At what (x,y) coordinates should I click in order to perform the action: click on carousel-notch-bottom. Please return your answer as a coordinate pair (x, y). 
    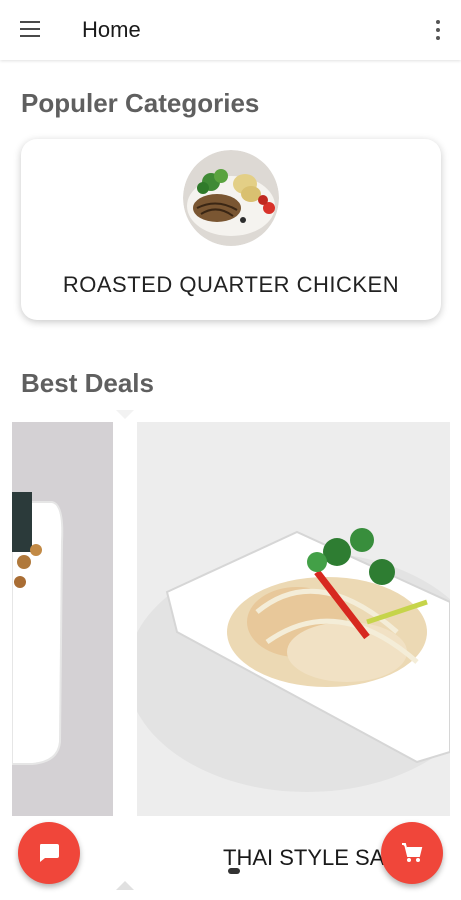
    Looking at the image, I should click on (125, 885).